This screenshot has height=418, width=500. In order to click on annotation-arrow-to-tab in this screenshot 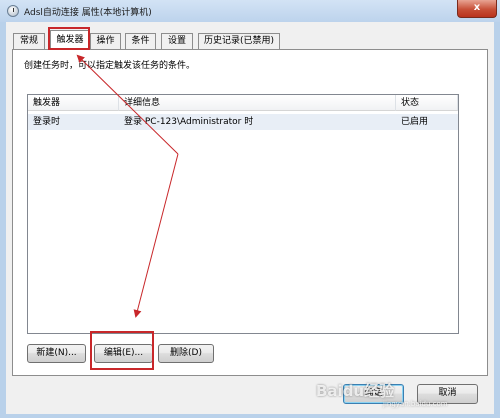, I will do `click(127, 104)`.